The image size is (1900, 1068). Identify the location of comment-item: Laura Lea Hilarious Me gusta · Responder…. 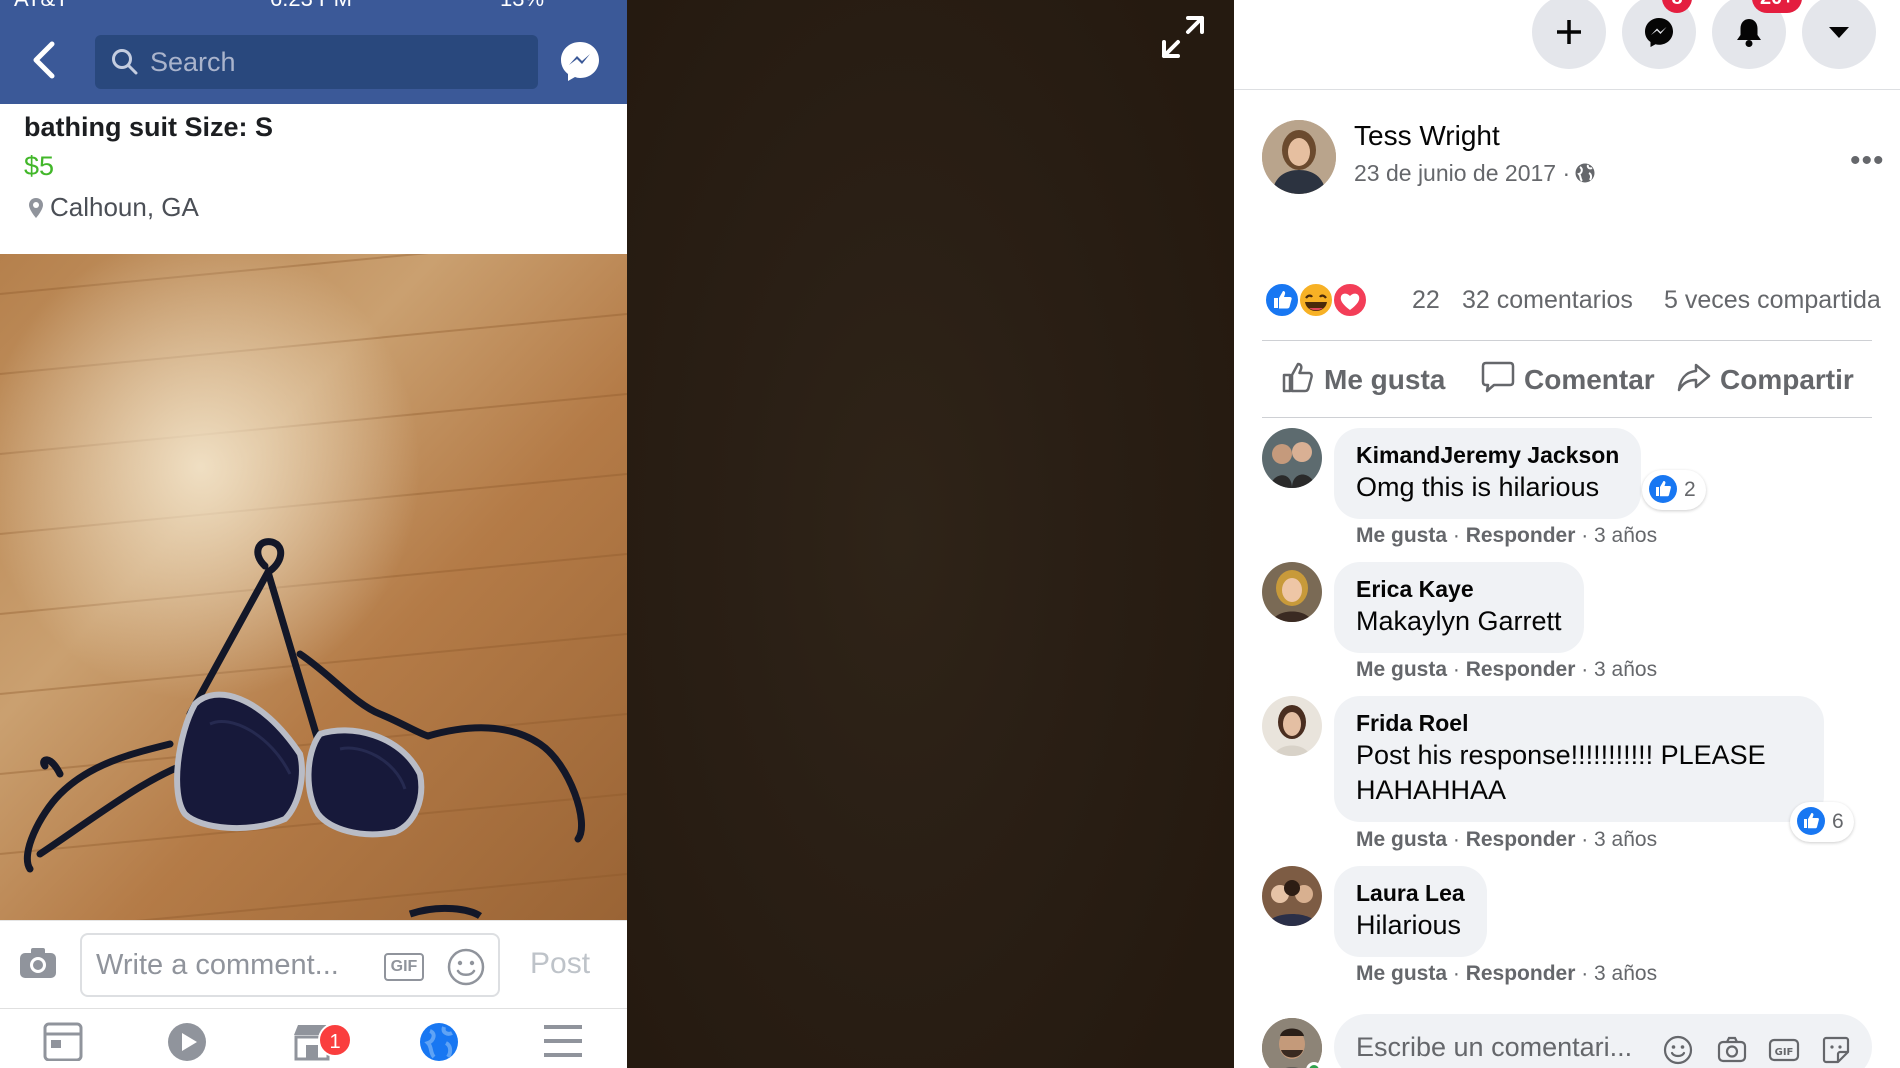
(1567, 931).